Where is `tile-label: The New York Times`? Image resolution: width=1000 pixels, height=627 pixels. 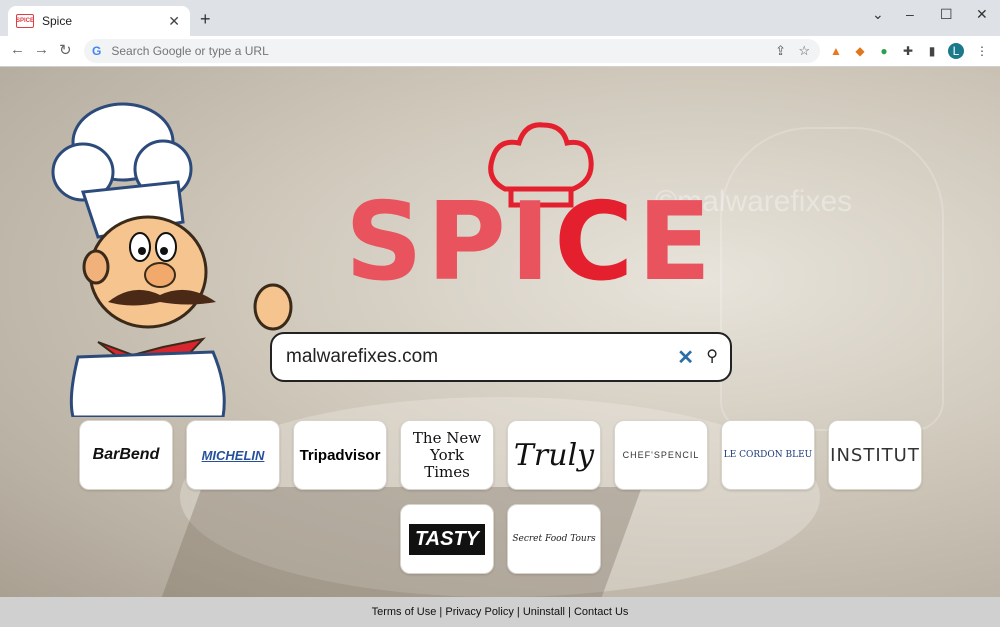
tile-label: The New York Times is located at coordinates (447, 454).